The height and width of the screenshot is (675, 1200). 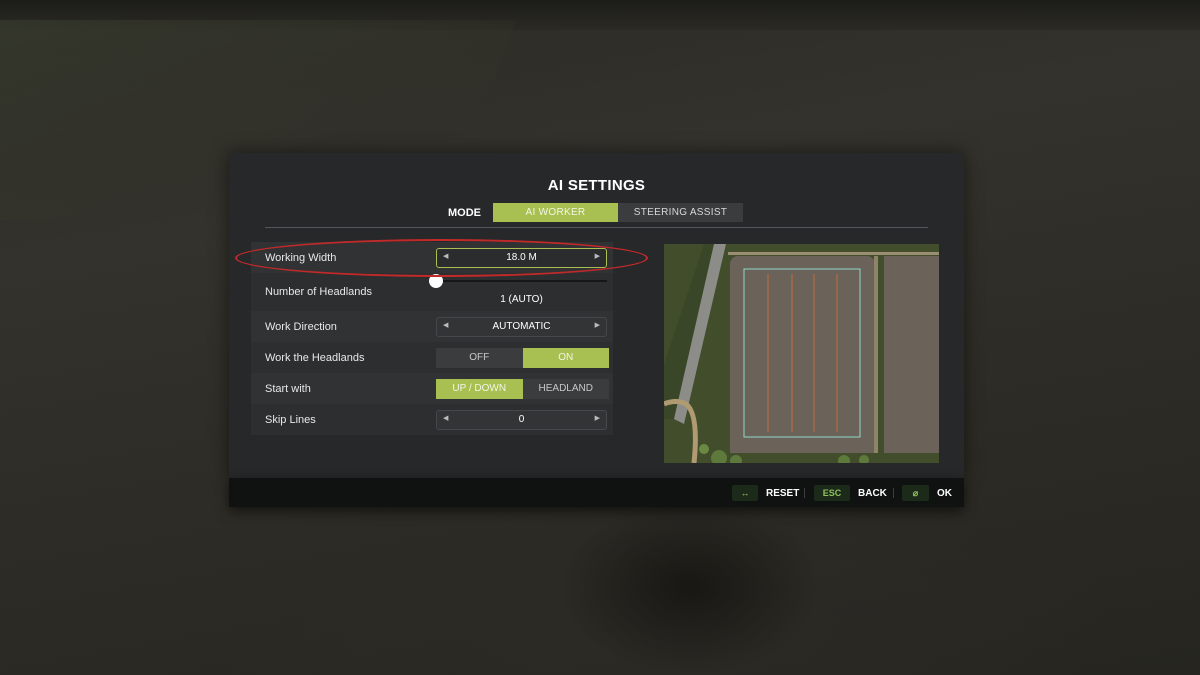 I want to click on skip-lines-selector: ◀ 0 ▶, so click(x=521, y=419).